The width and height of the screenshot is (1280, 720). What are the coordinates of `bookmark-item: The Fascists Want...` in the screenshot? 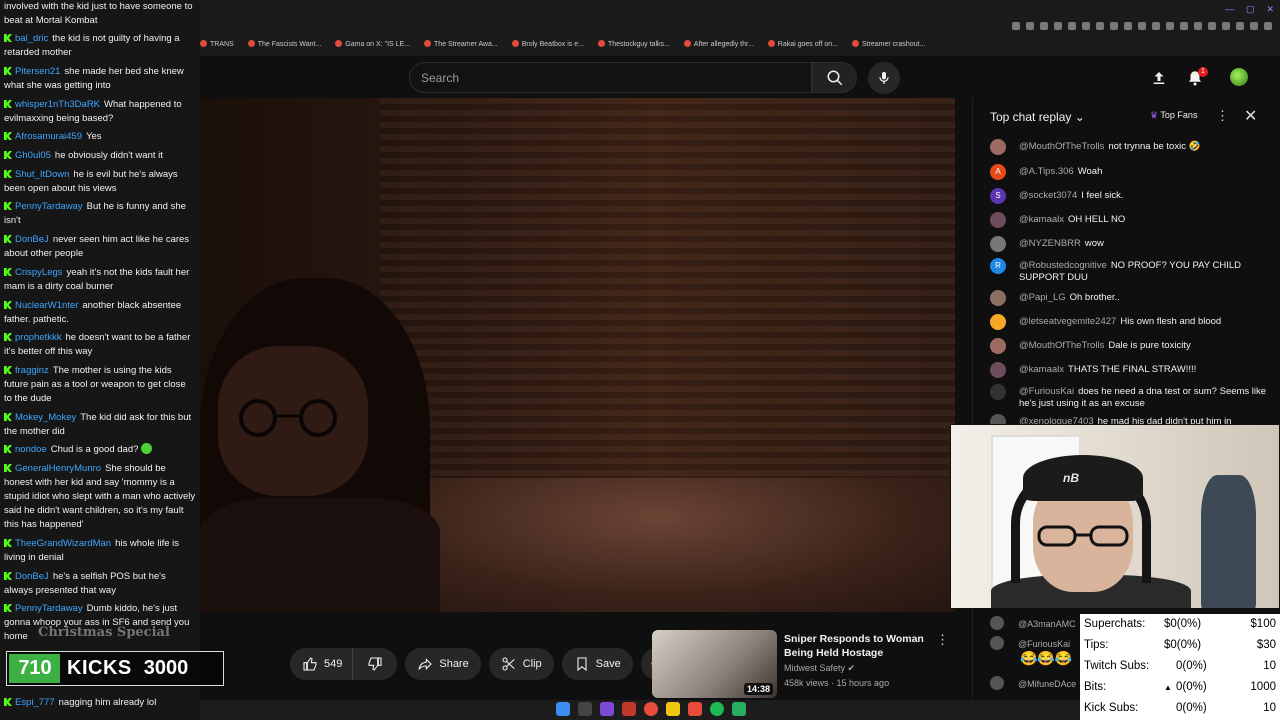 It's located at (284, 47).